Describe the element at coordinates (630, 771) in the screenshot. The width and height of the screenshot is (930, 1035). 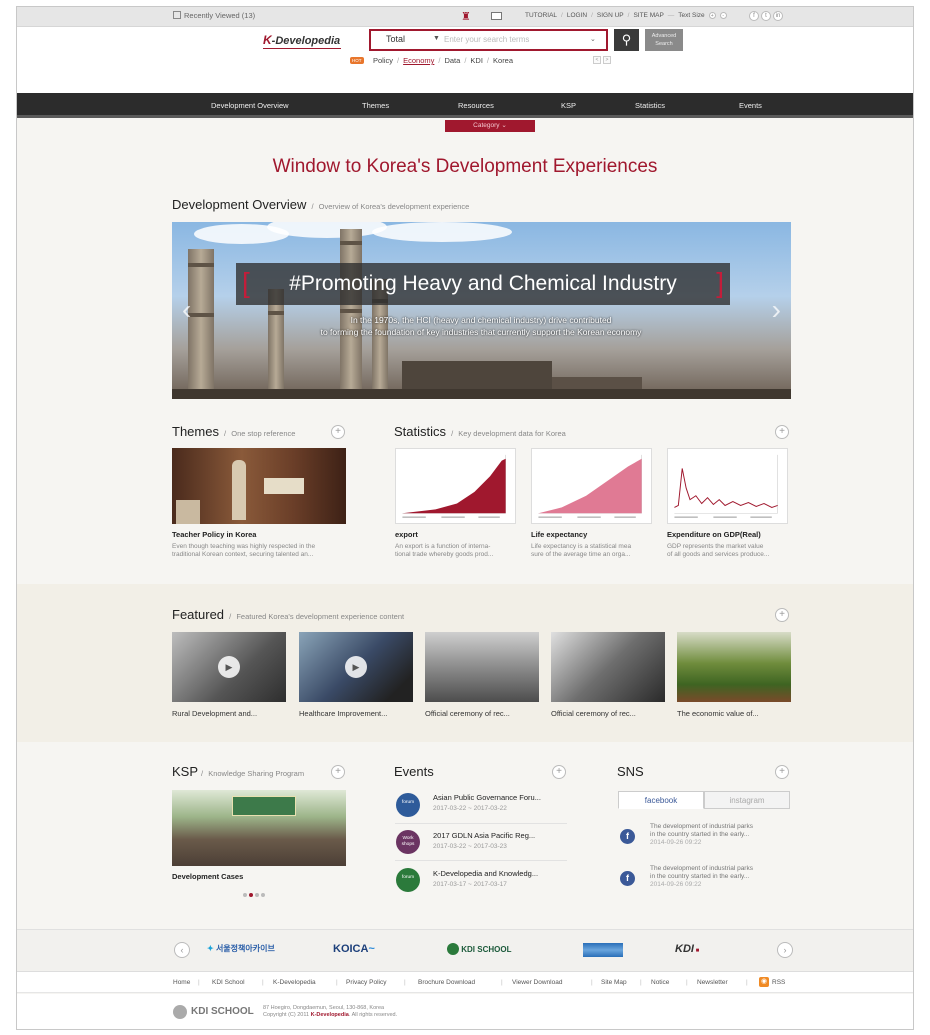
I see `sns-title: SNS` at that location.